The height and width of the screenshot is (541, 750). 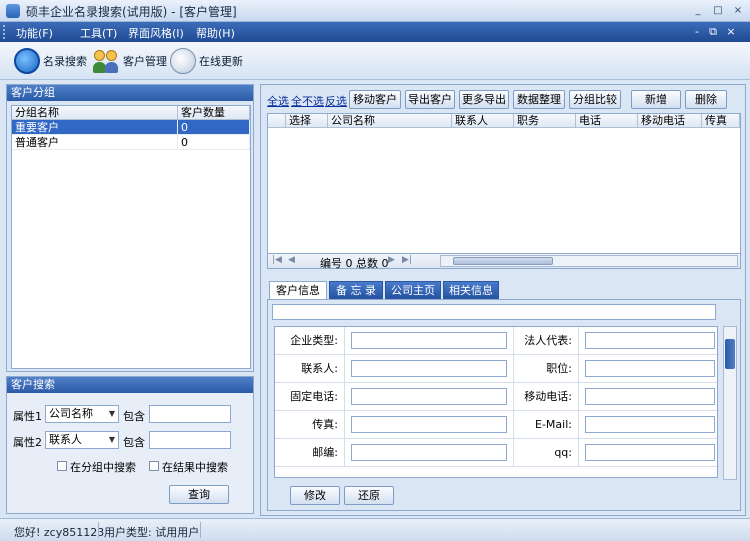 What do you see at coordinates (650, 368) in the screenshot?
I see `position-input` at bounding box center [650, 368].